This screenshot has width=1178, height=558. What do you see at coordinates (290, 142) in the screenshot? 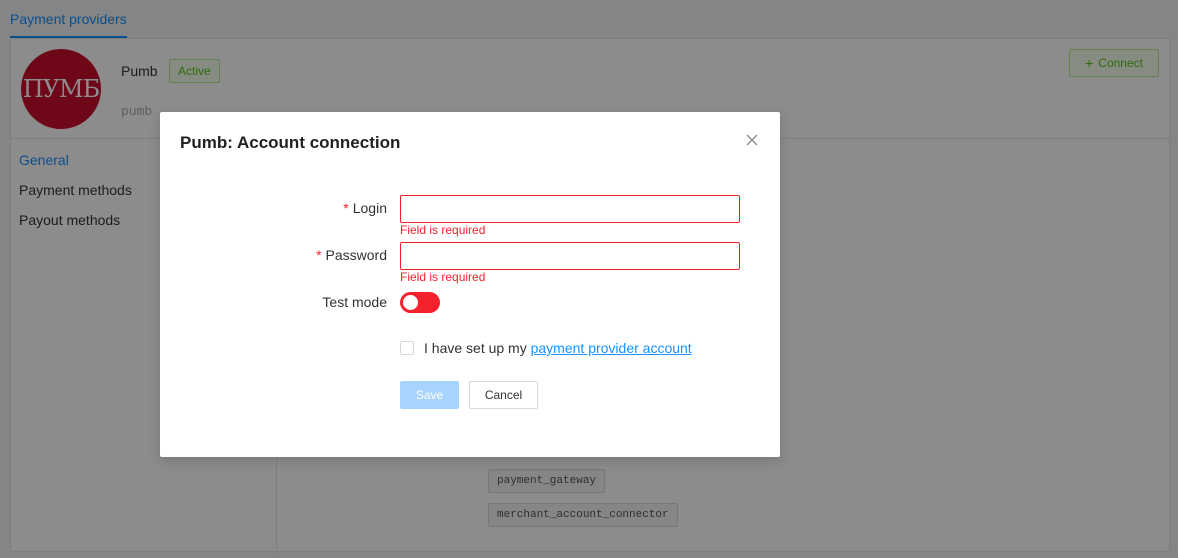
I see `modal-title: Pumb: Account connection` at bounding box center [290, 142].